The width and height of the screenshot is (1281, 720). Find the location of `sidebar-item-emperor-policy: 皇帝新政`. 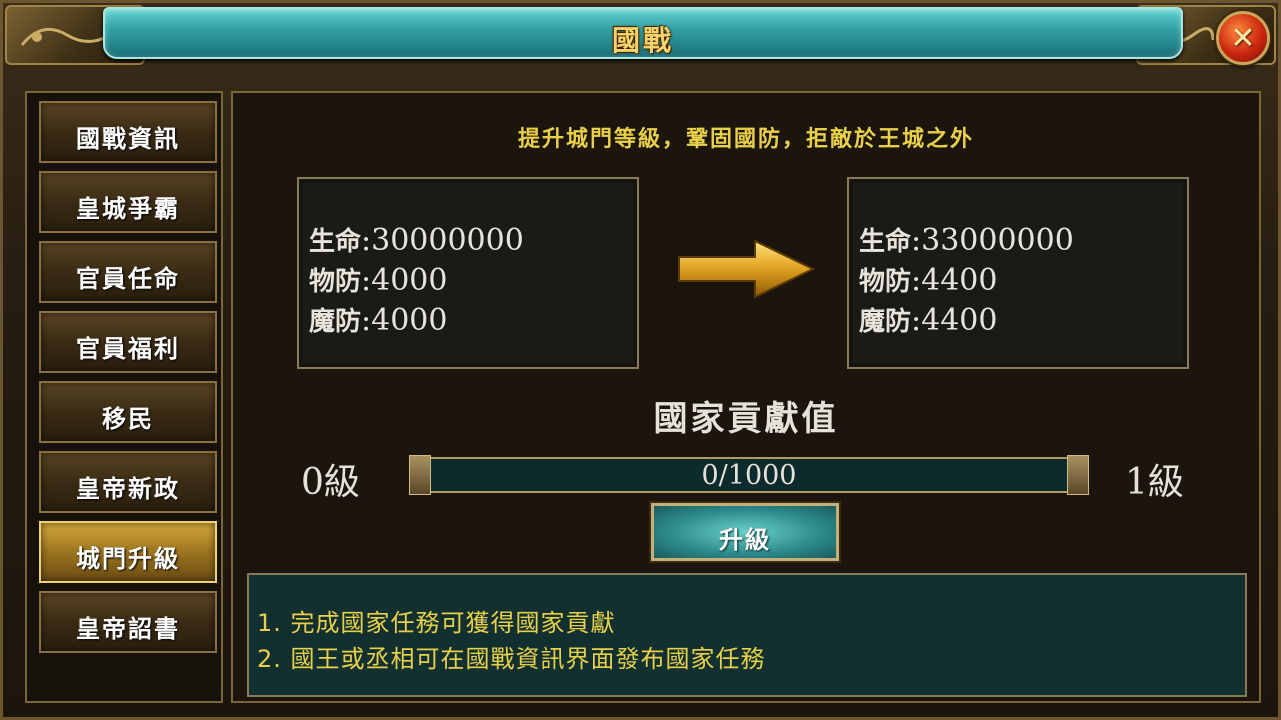

sidebar-item-emperor-policy: 皇帝新政 is located at coordinates (128, 482).